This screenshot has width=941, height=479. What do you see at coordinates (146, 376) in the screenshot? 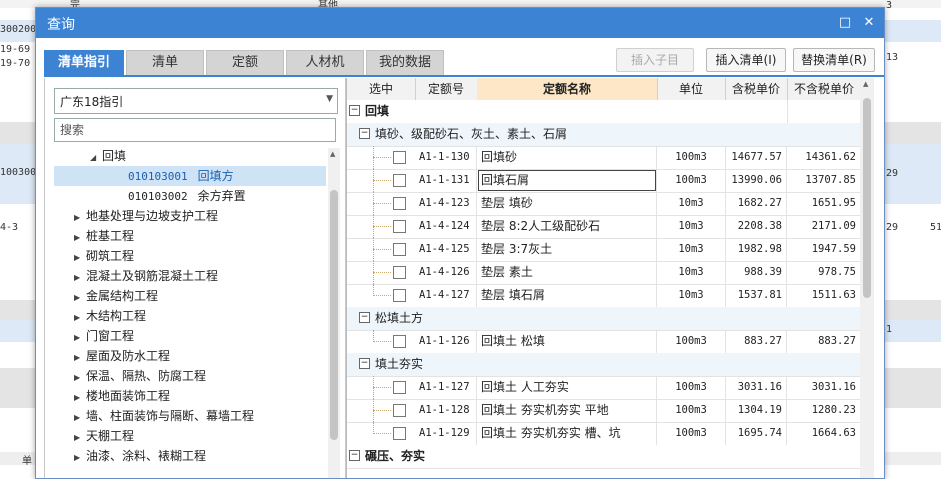
I see `tree-node-label: 保温、隔热、防腐工程` at bounding box center [146, 376].